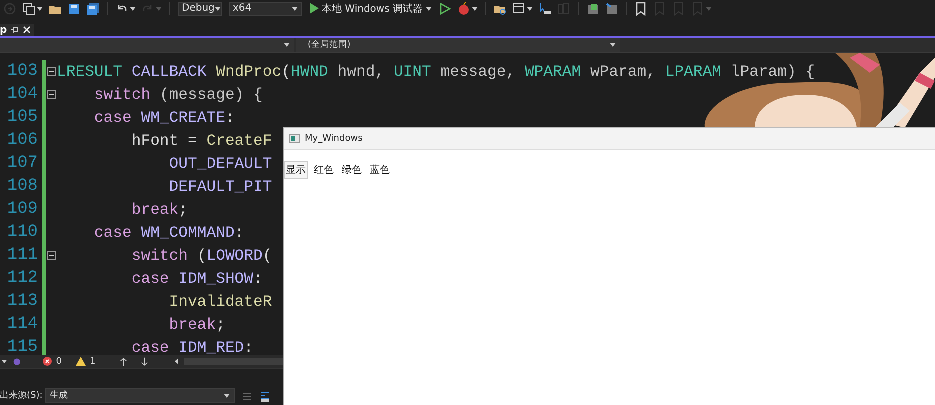 Image resolution: width=935 pixels, height=405 pixels. Describe the element at coordinates (22, 301) in the screenshot. I see `line-number: 113` at that location.